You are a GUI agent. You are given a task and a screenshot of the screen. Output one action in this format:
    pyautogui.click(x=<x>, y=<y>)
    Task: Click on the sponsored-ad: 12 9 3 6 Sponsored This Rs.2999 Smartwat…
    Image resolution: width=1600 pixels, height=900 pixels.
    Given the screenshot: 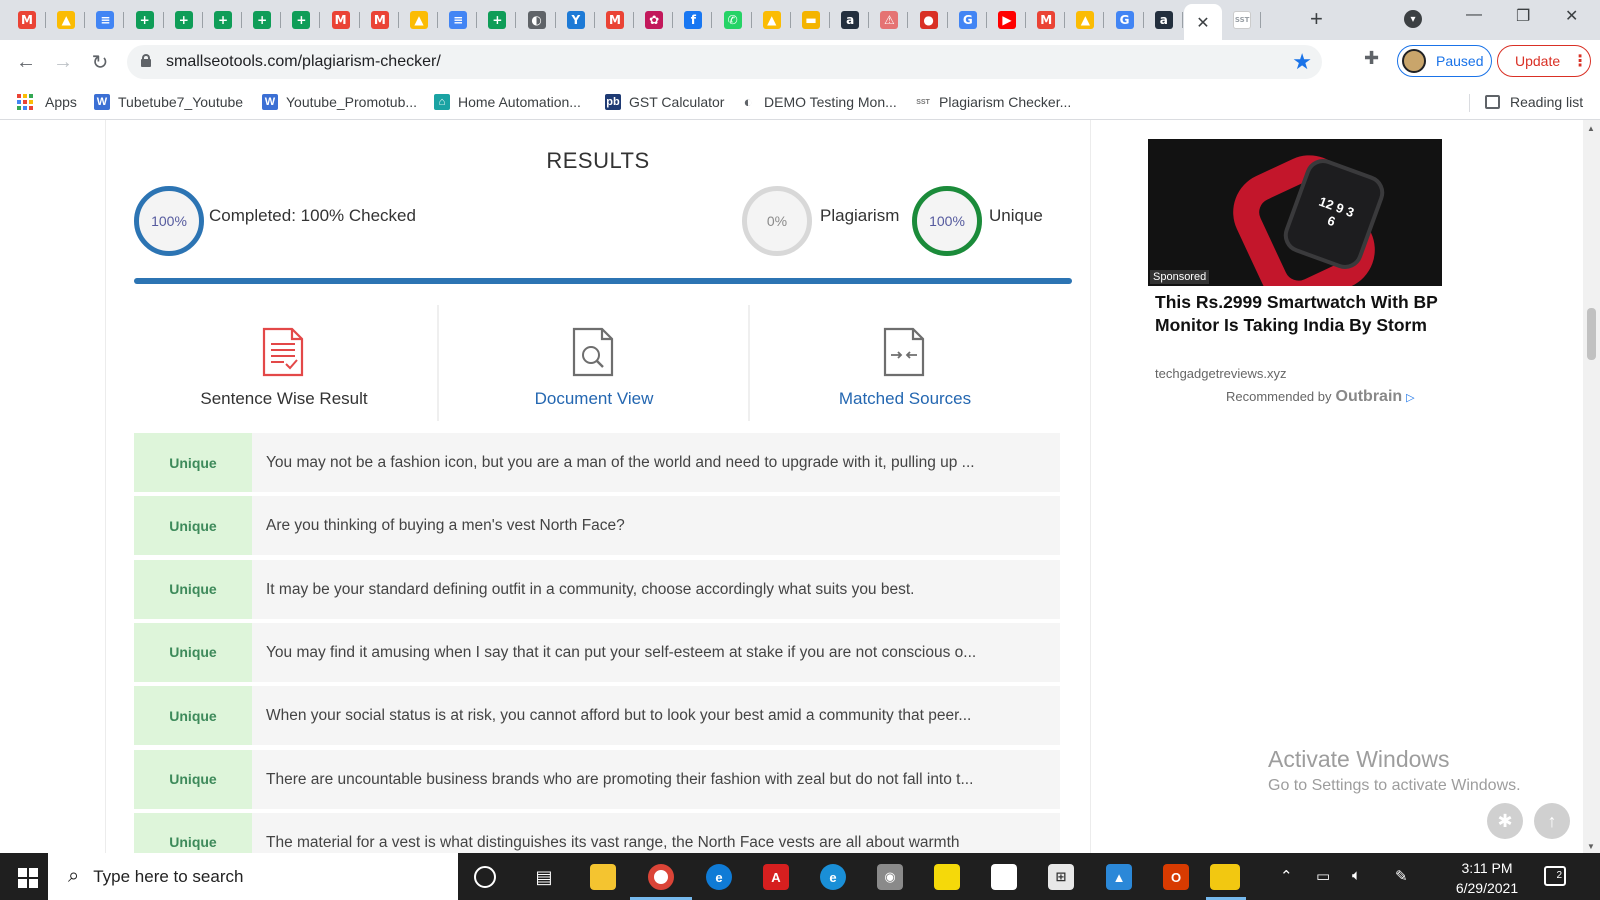 What is the action you would take?
    pyautogui.click(x=1295, y=284)
    